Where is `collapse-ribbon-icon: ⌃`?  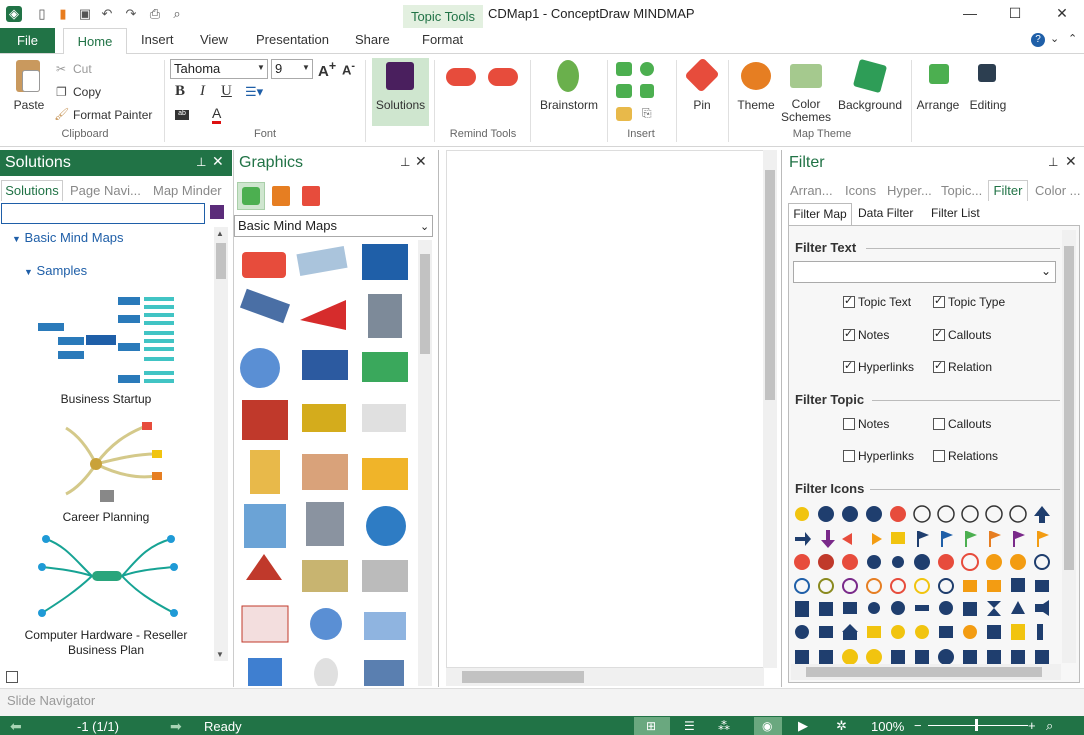
collapse-ribbon-icon: ⌃ is located at coordinates (1072, 38).